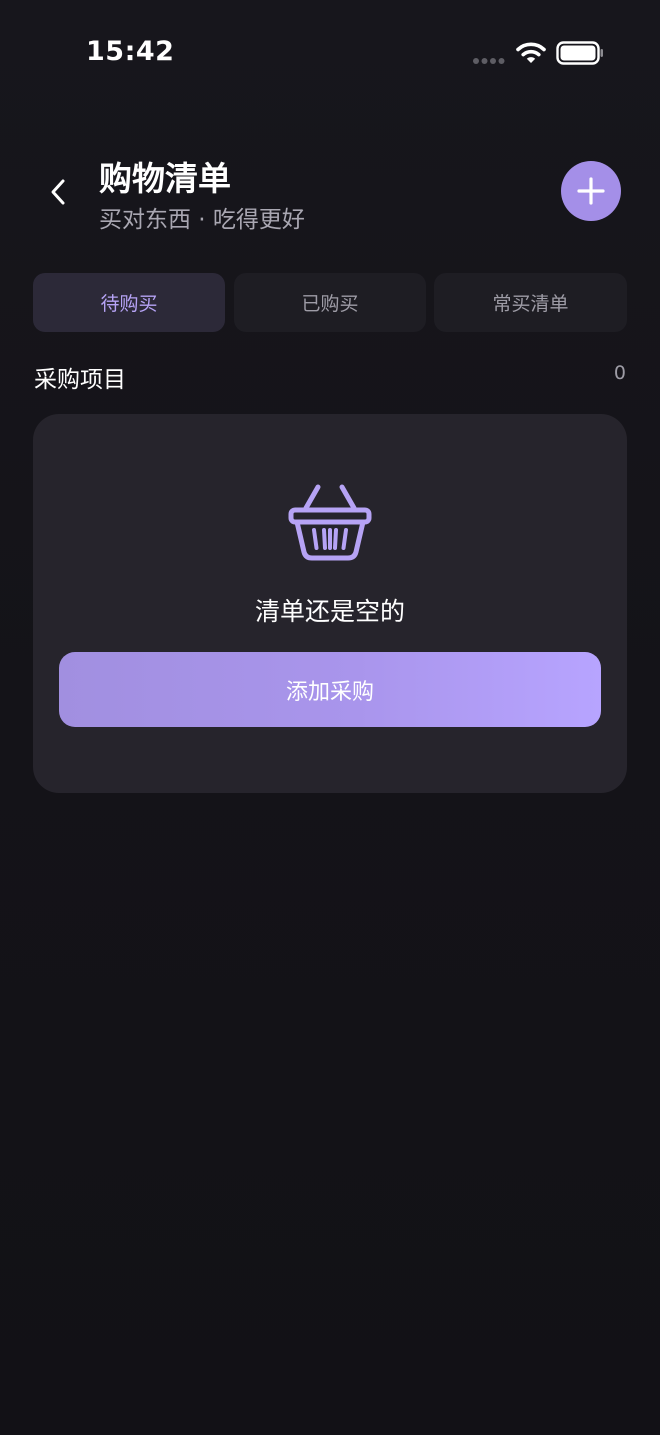  What do you see at coordinates (130, 51) in the screenshot?
I see `status-time: 15:42` at bounding box center [130, 51].